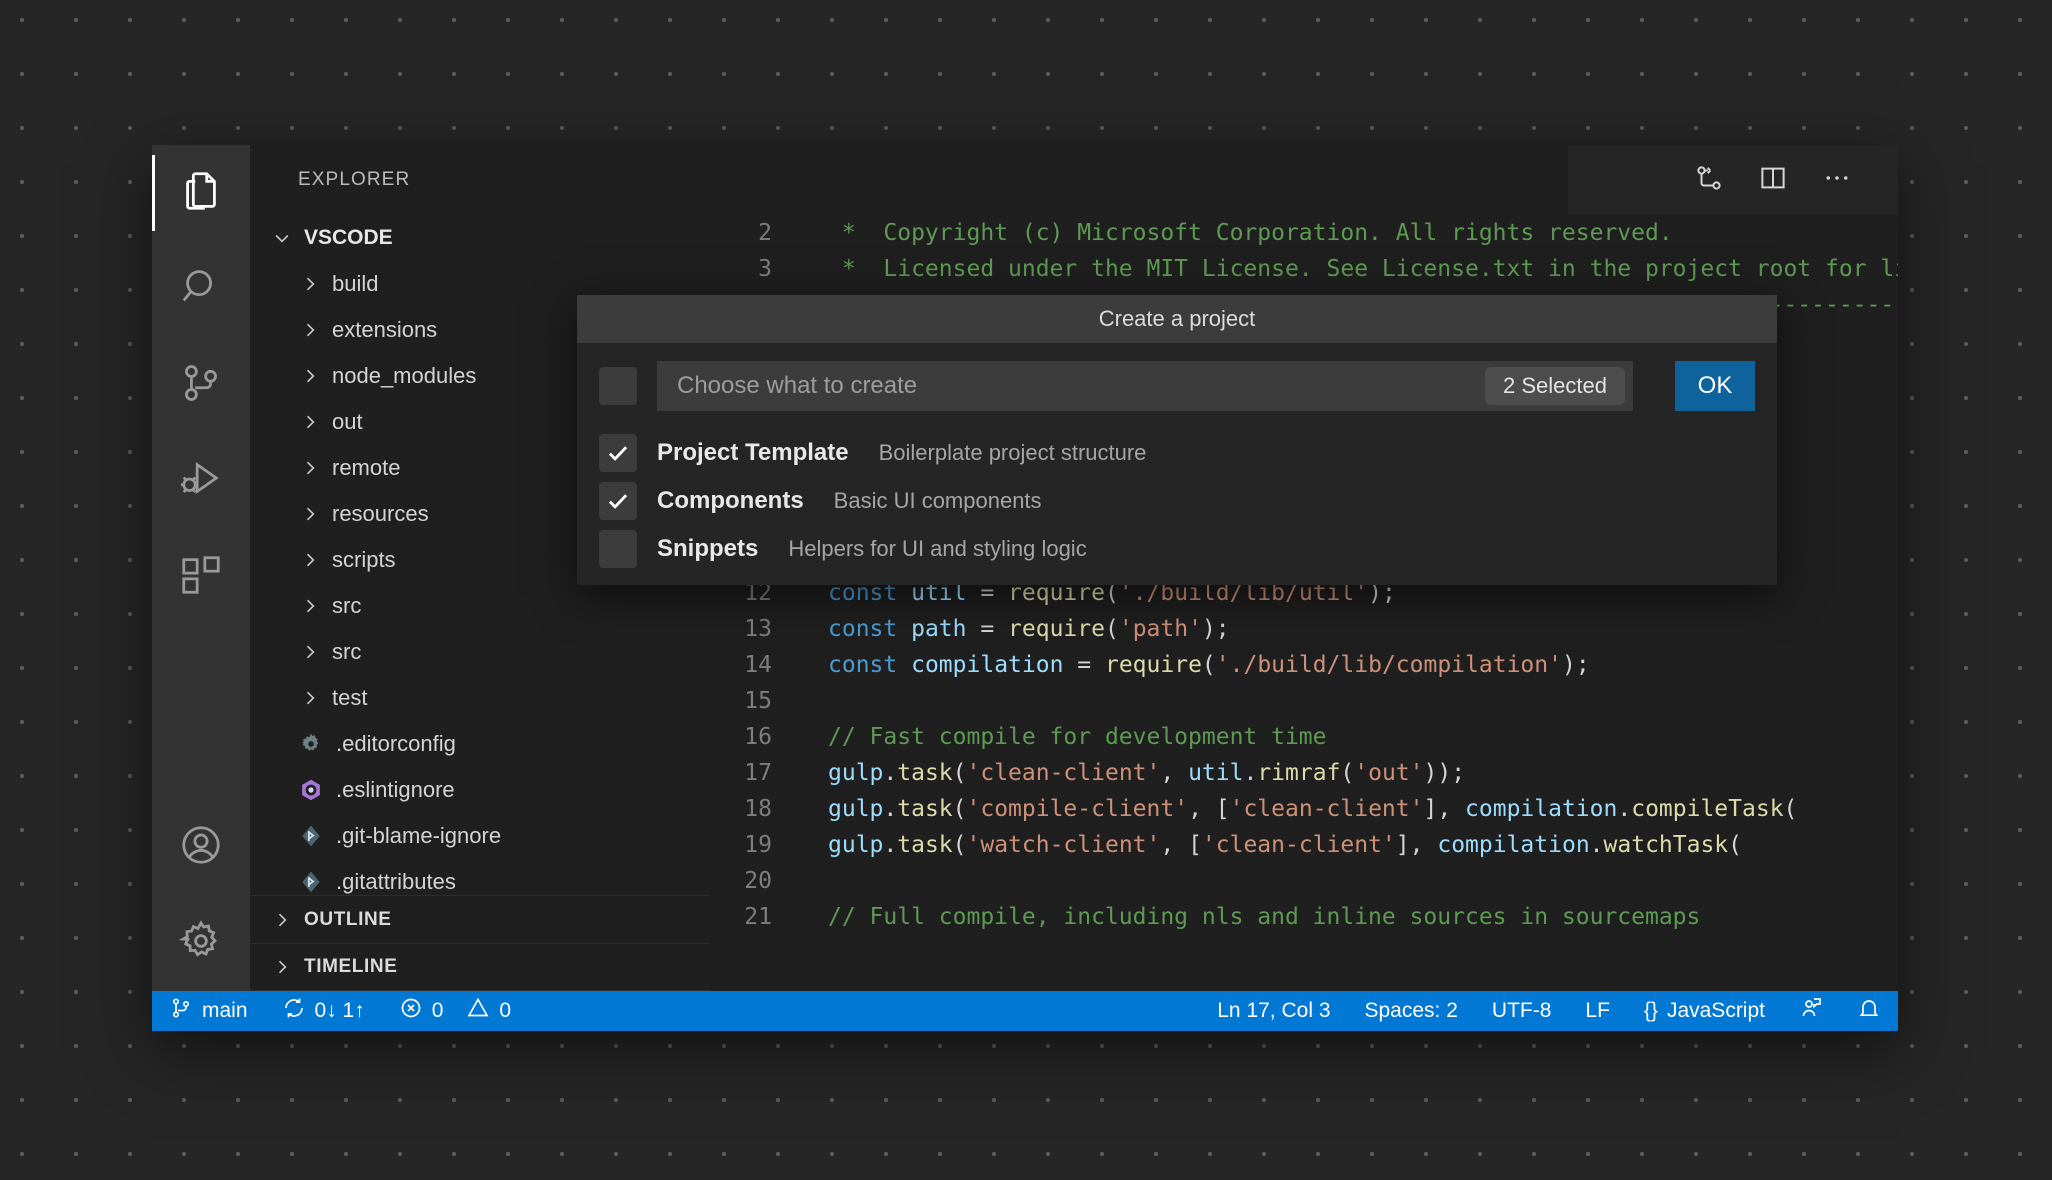 The image size is (2052, 1180). Describe the element at coordinates (354, 179) in the screenshot. I see `sidebar-title: EXPLORER` at that location.